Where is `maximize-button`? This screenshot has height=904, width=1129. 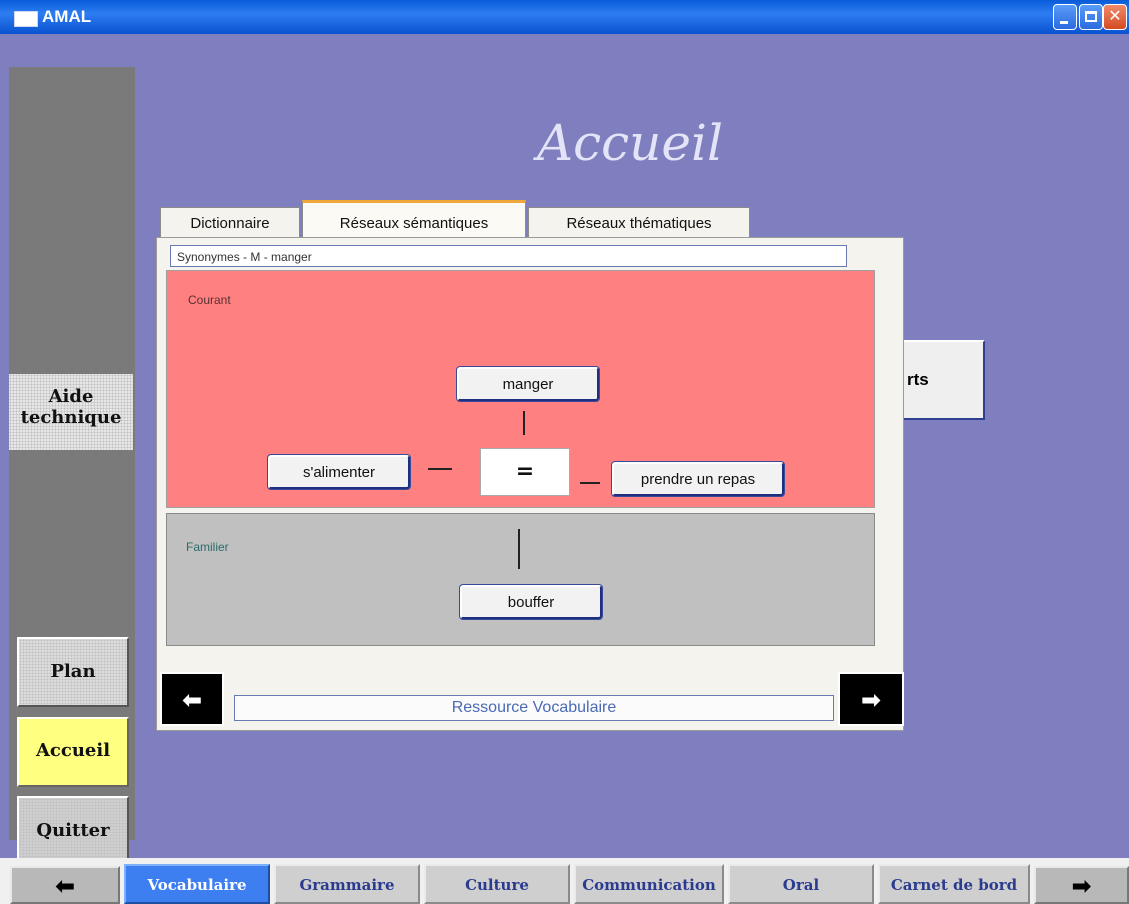 maximize-button is located at coordinates (1091, 17).